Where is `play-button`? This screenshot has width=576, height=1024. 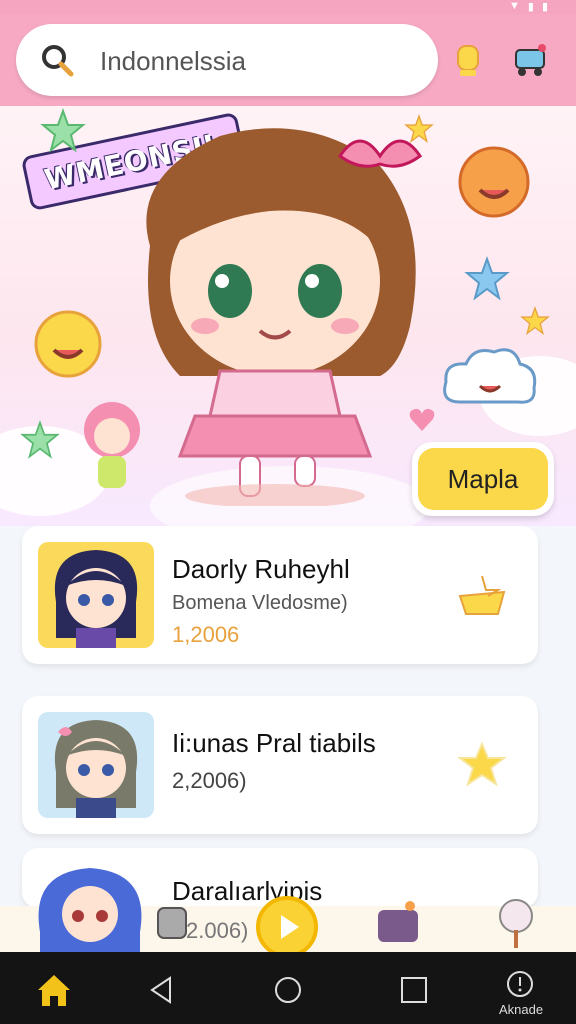 play-button is located at coordinates (287, 927).